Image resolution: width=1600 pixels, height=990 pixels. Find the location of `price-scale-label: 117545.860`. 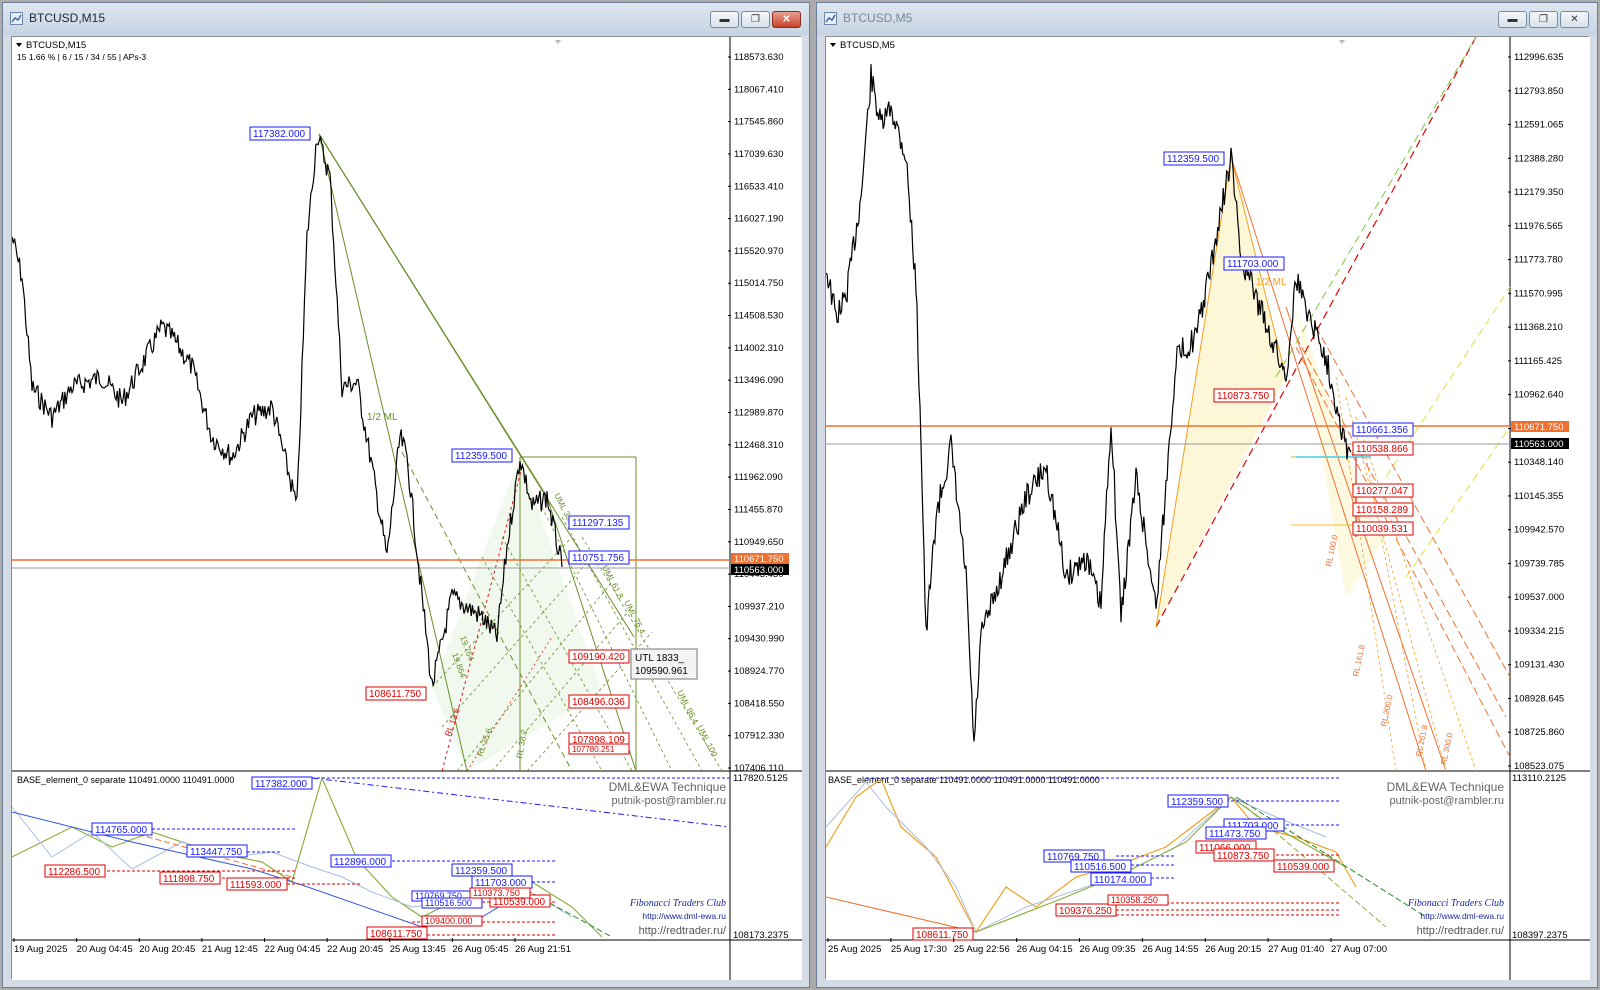

price-scale-label: 117545.860 is located at coordinates (759, 122).